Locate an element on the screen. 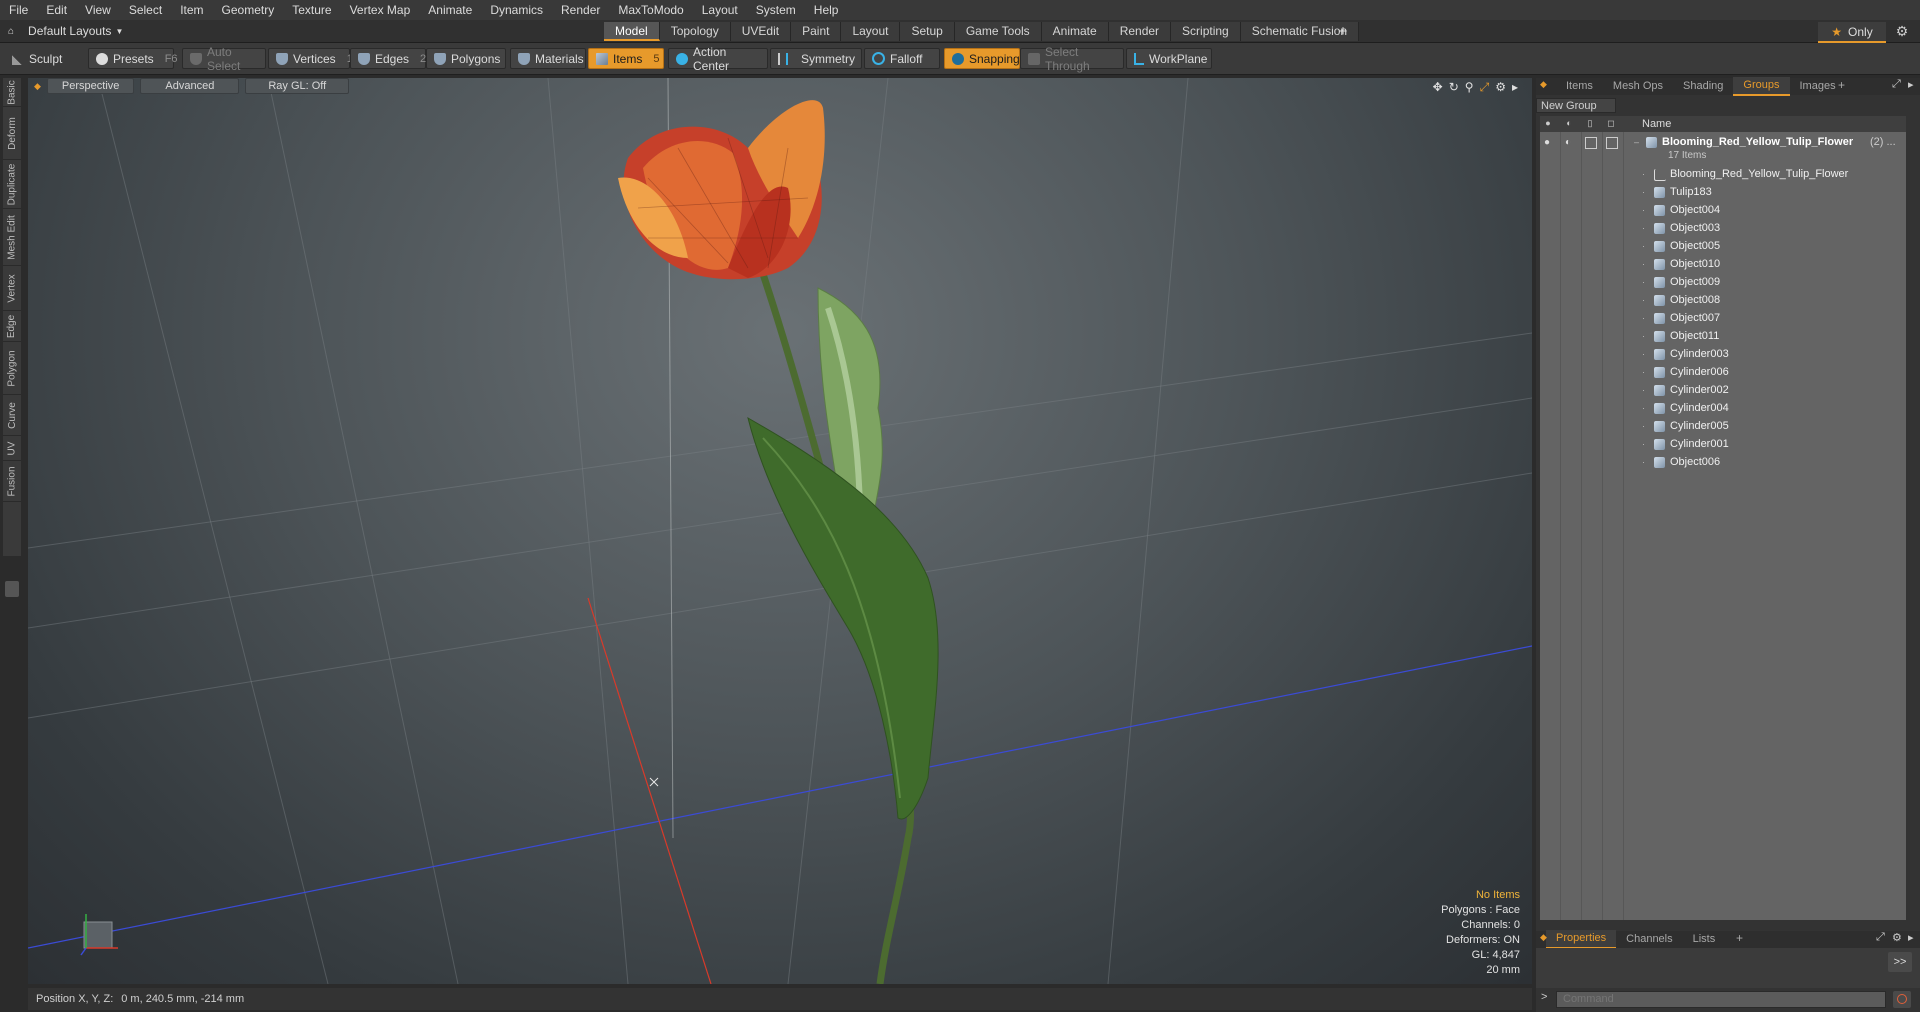 This screenshot has width=1920, height=1012. polygons-button: Polygons is located at coordinates (466, 58).